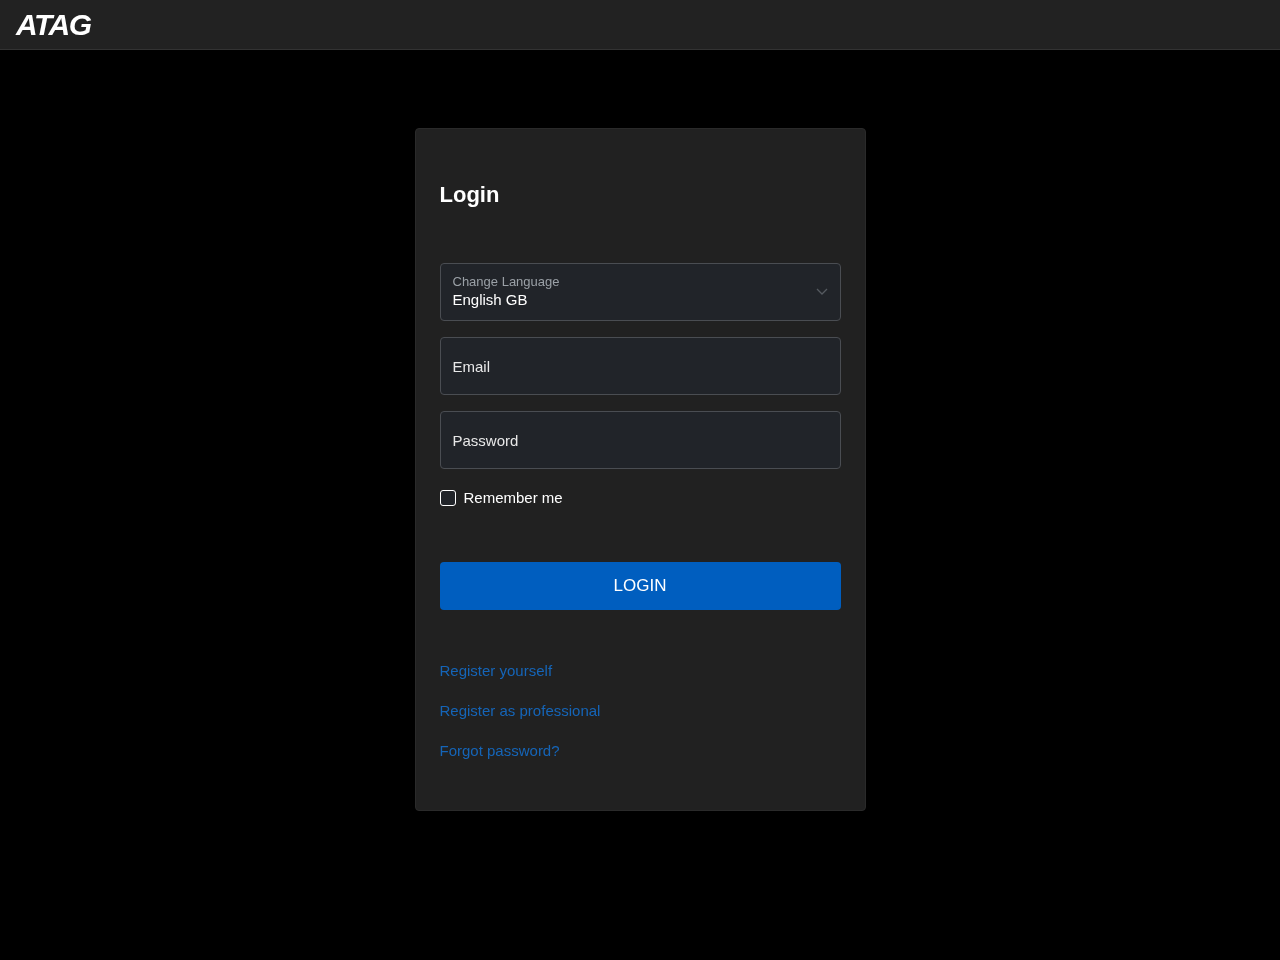 Image resolution: width=1280 pixels, height=960 pixels. I want to click on remember-label: Remember me, so click(513, 498).